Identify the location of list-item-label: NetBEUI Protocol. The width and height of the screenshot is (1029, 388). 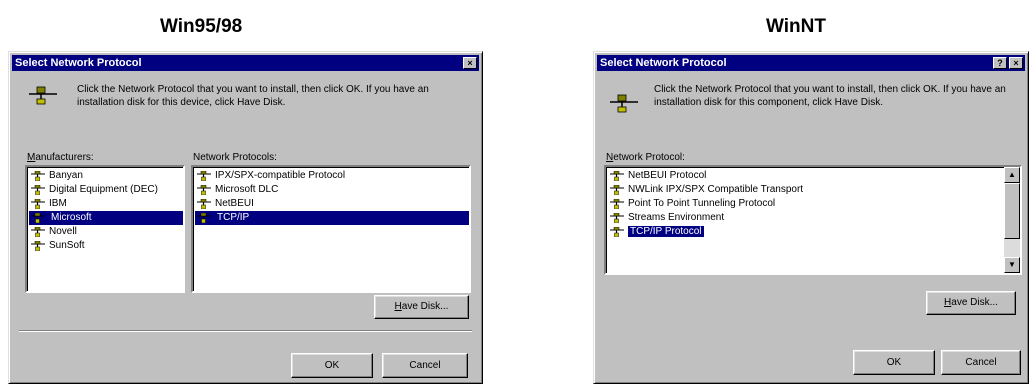
(667, 175).